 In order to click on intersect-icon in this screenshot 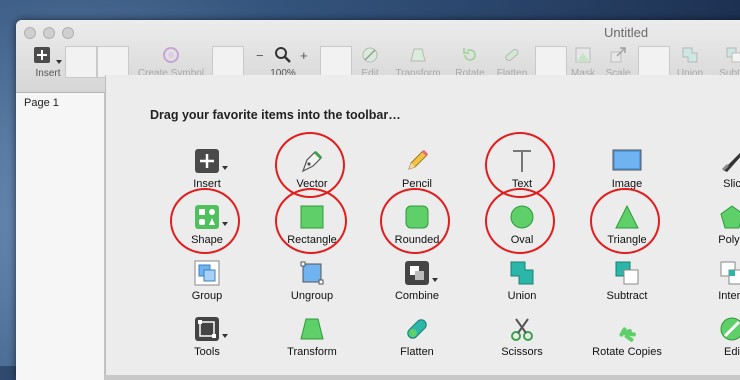, I will do `click(730, 273)`.